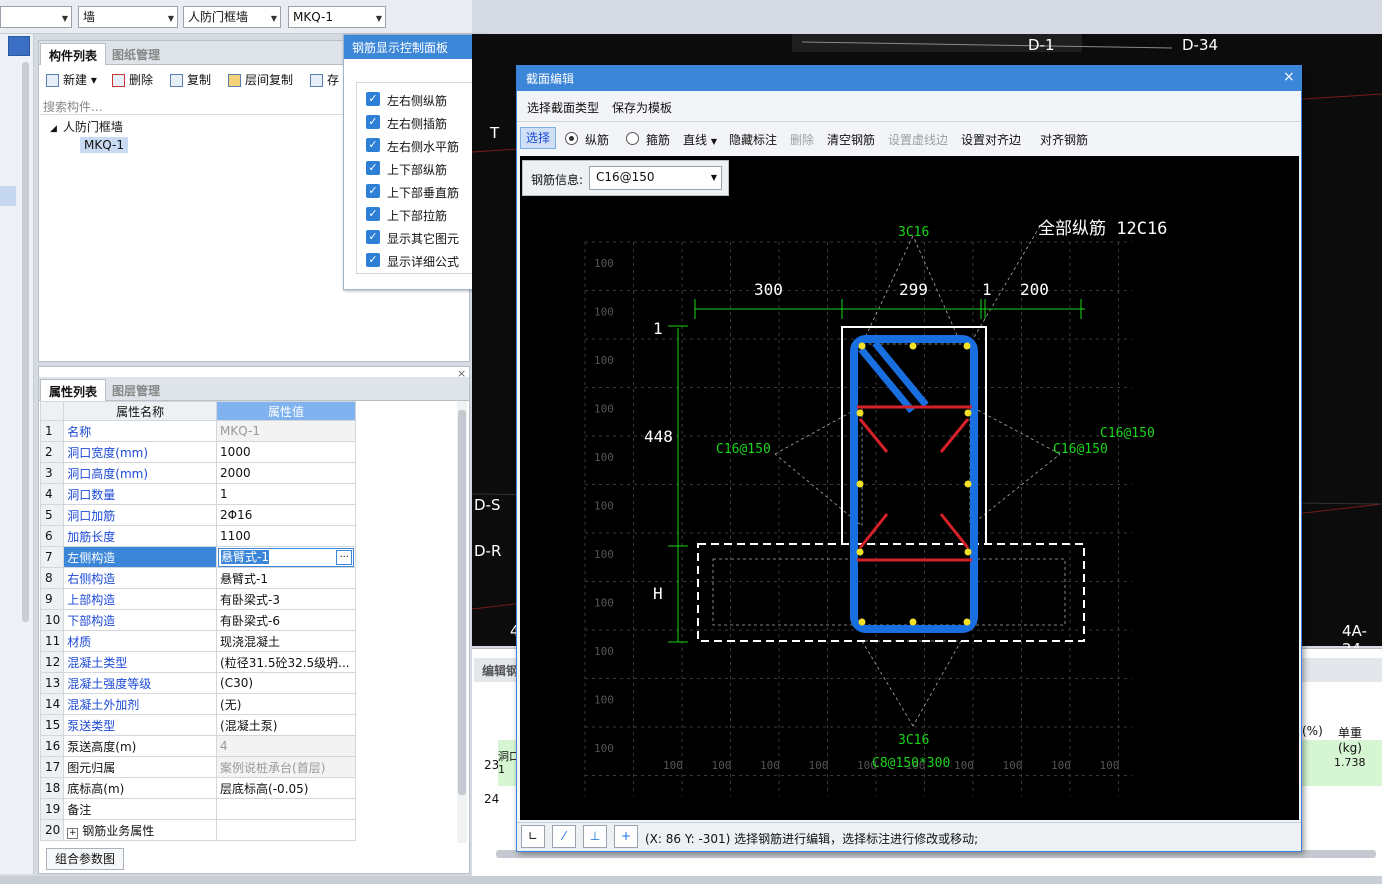 Image resolution: width=1382 pixels, height=884 pixels. Describe the element at coordinates (260, 80) in the screenshot. I see `floor-copy-button: 层间复制` at that location.